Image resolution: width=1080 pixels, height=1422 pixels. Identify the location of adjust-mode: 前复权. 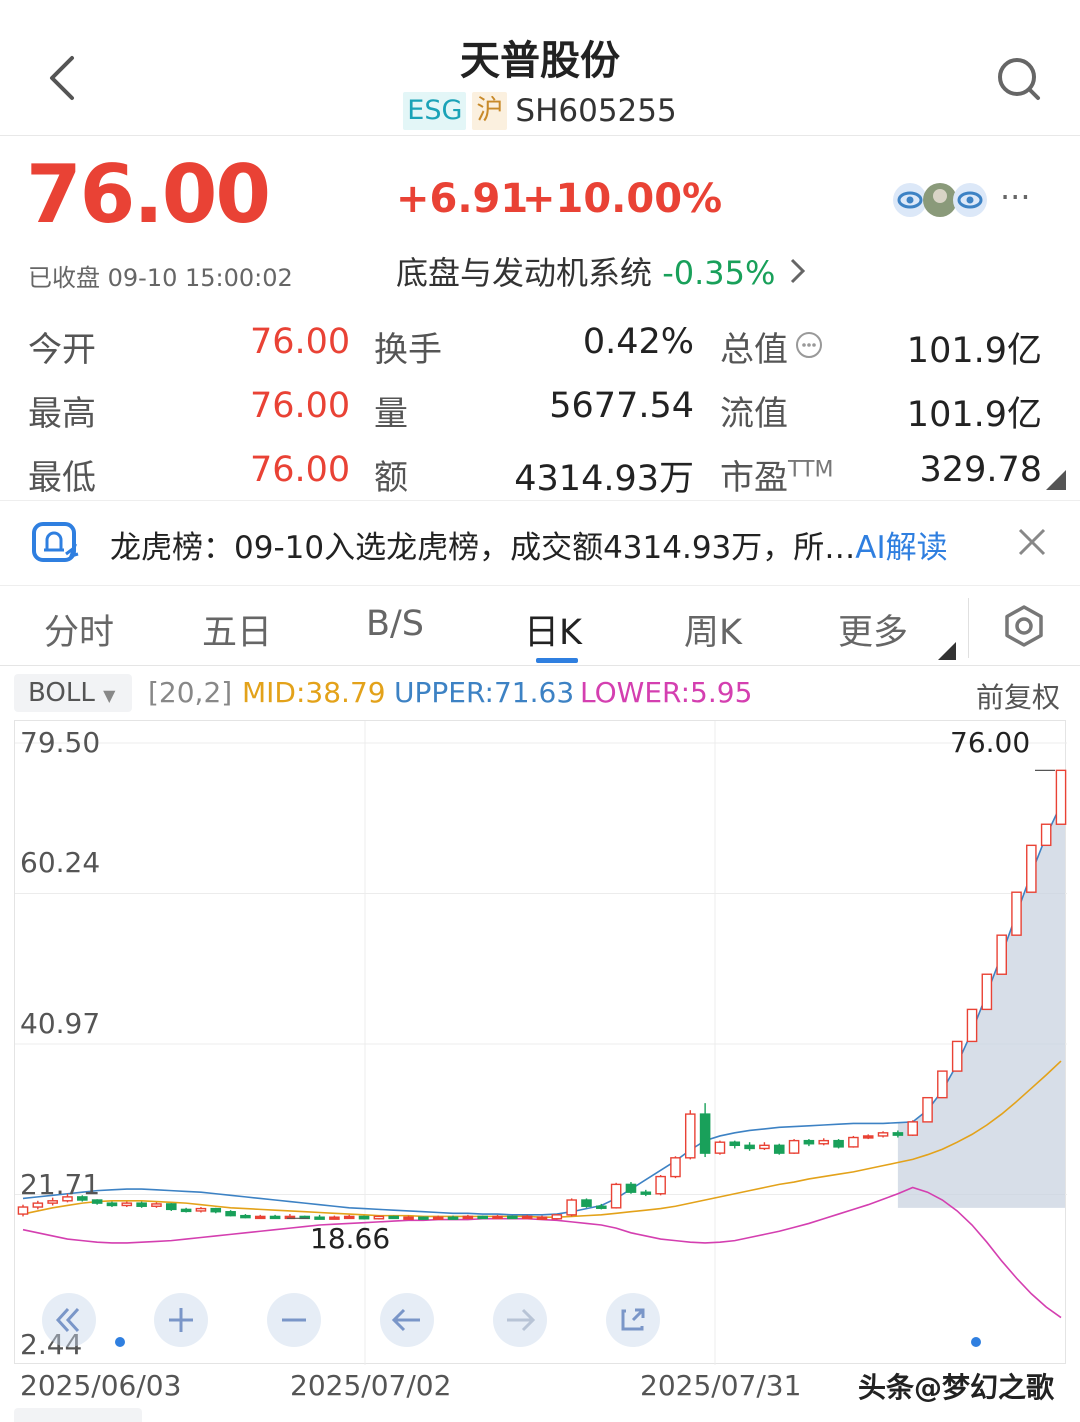
(1018, 696).